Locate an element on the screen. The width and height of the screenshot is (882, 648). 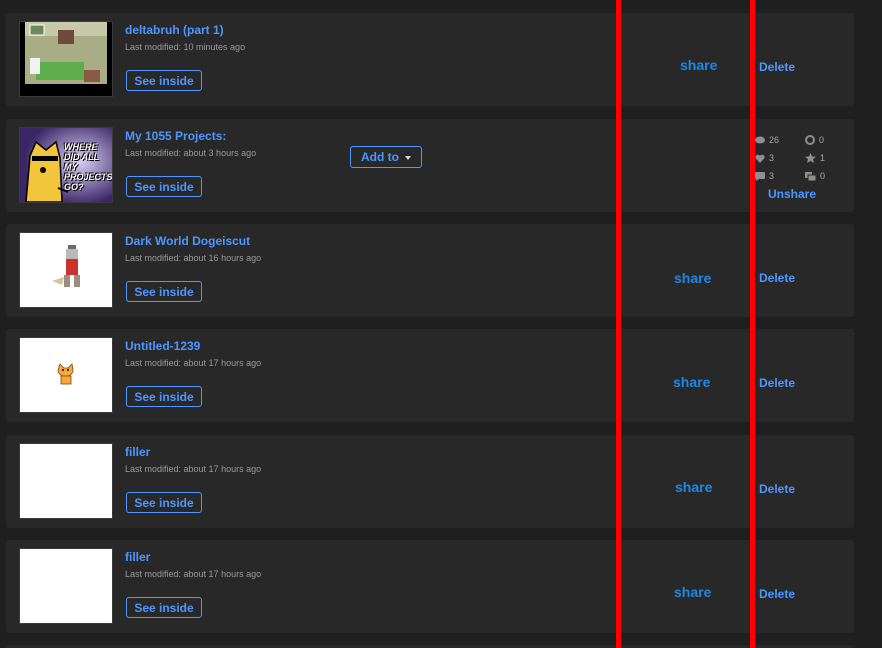
stat-loves: 3 is located at coordinates (764, 158).